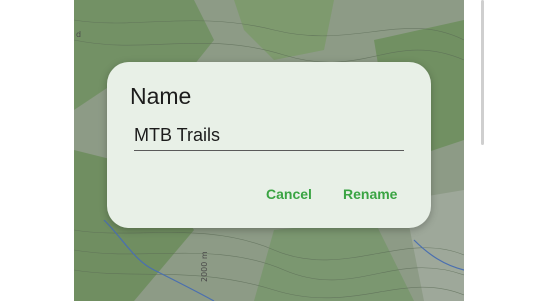 The width and height of the screenshot is (538, 301). Describe the element at coordinates (161, 96) in the screenshot. I see `dialog-title: Name` at that location.